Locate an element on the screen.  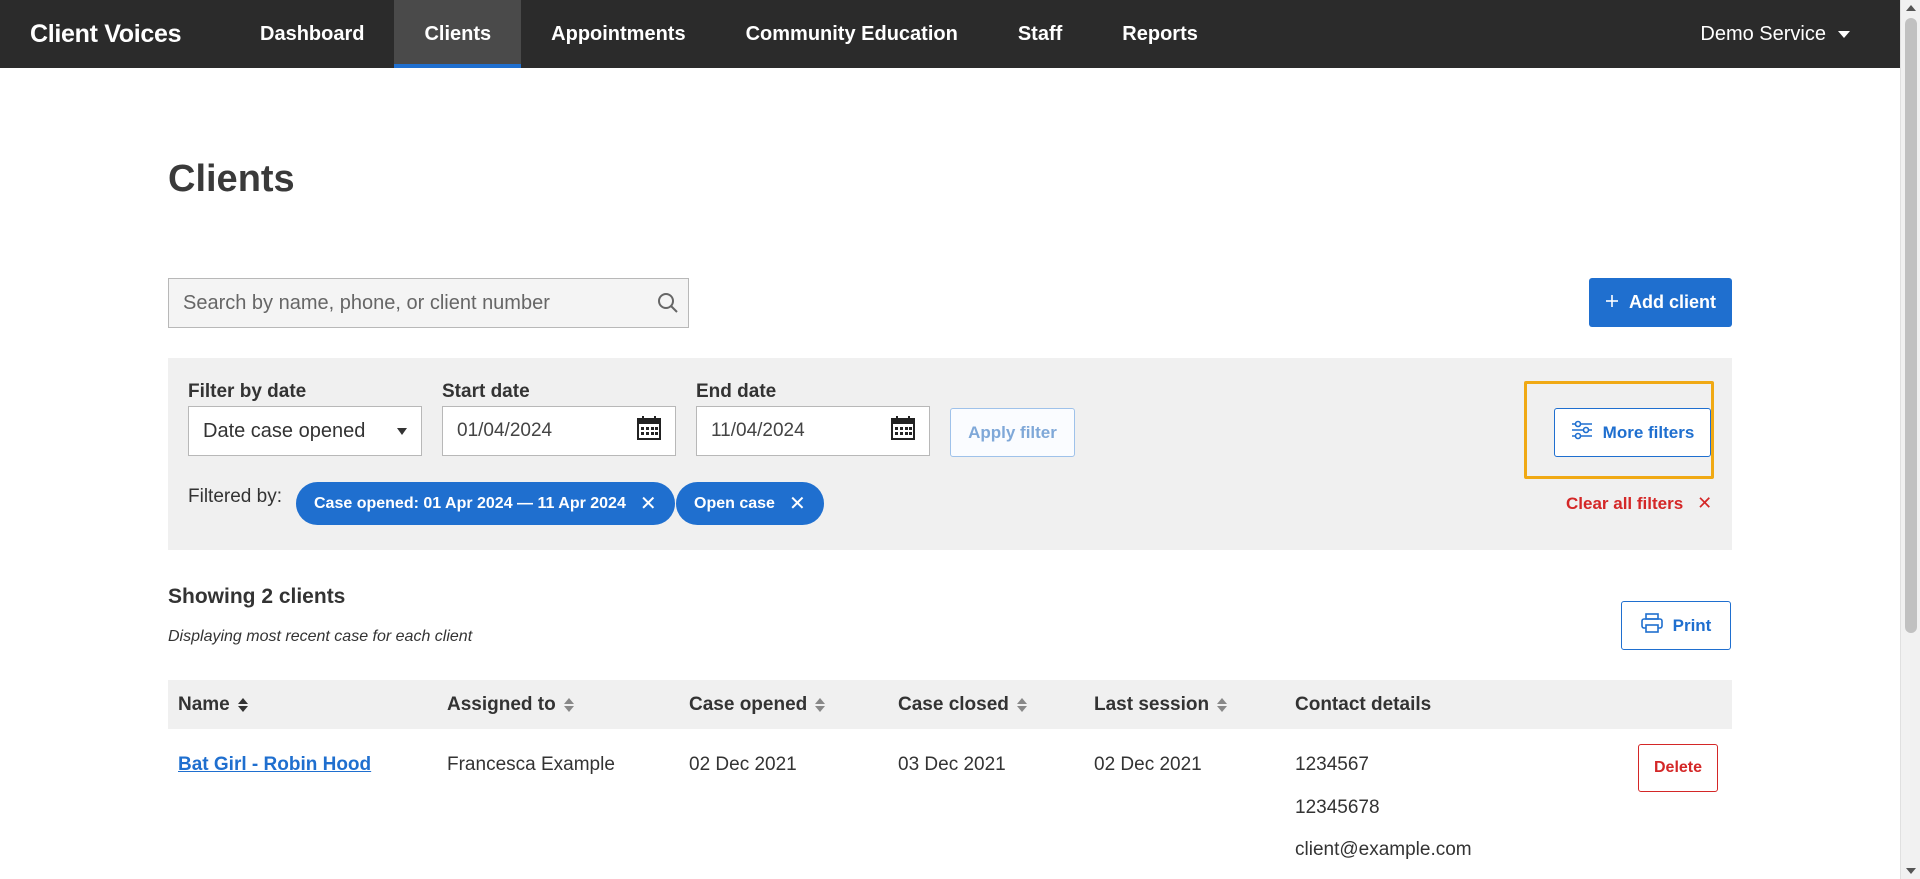
column-header-label: Contact details is located at coordinates (1363, 704).